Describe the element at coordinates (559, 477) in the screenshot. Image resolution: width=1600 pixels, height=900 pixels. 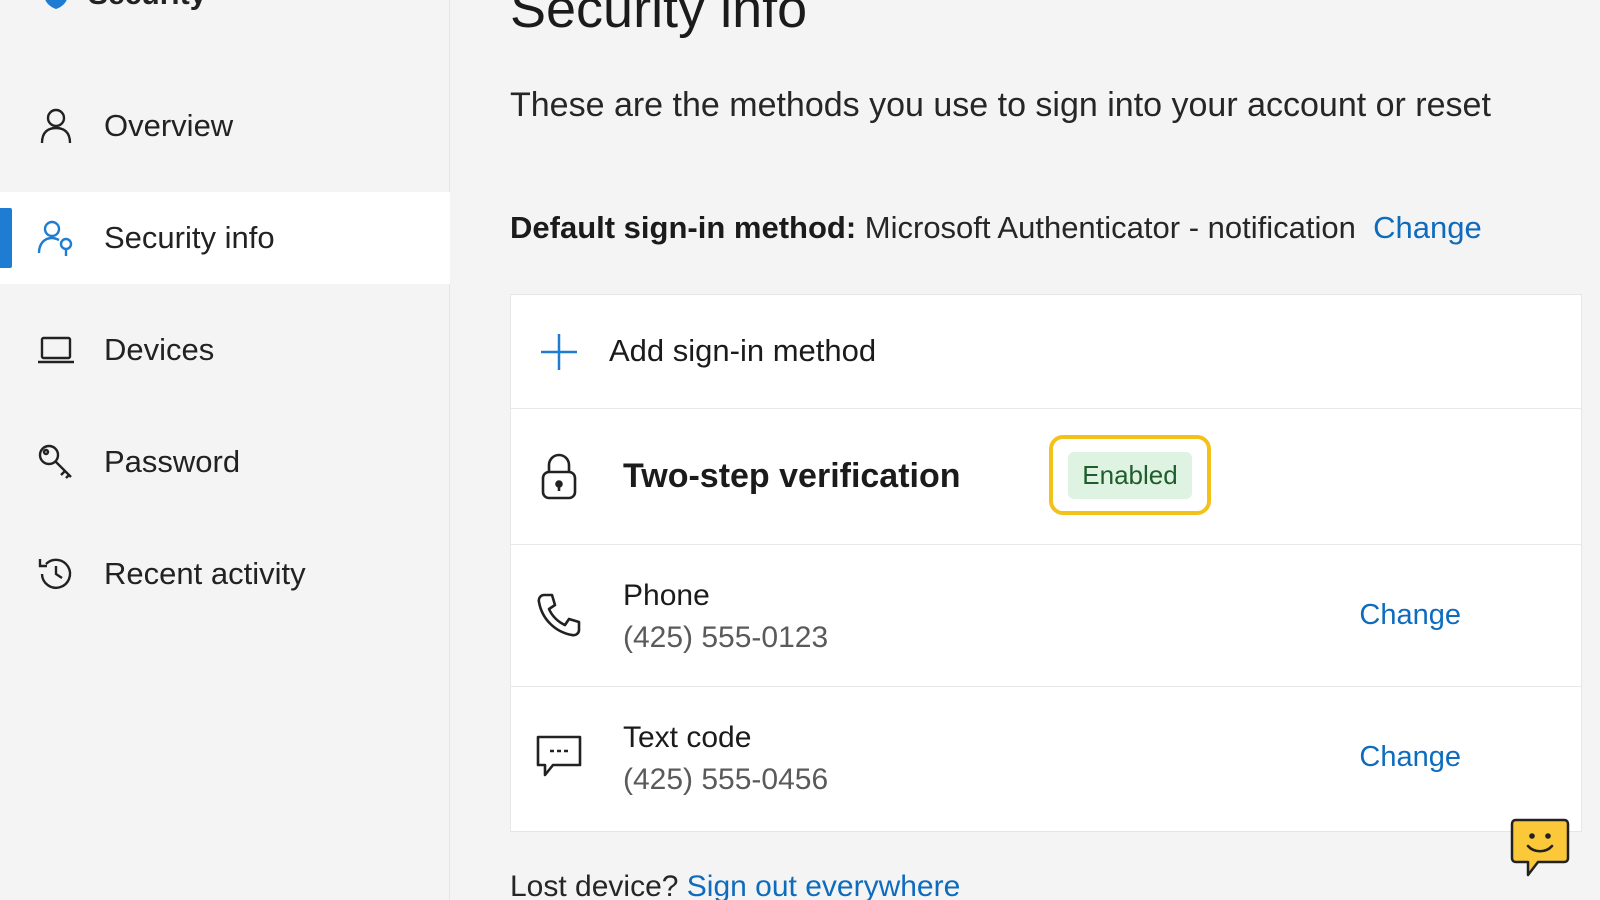
I see `lock-icon` at that location.